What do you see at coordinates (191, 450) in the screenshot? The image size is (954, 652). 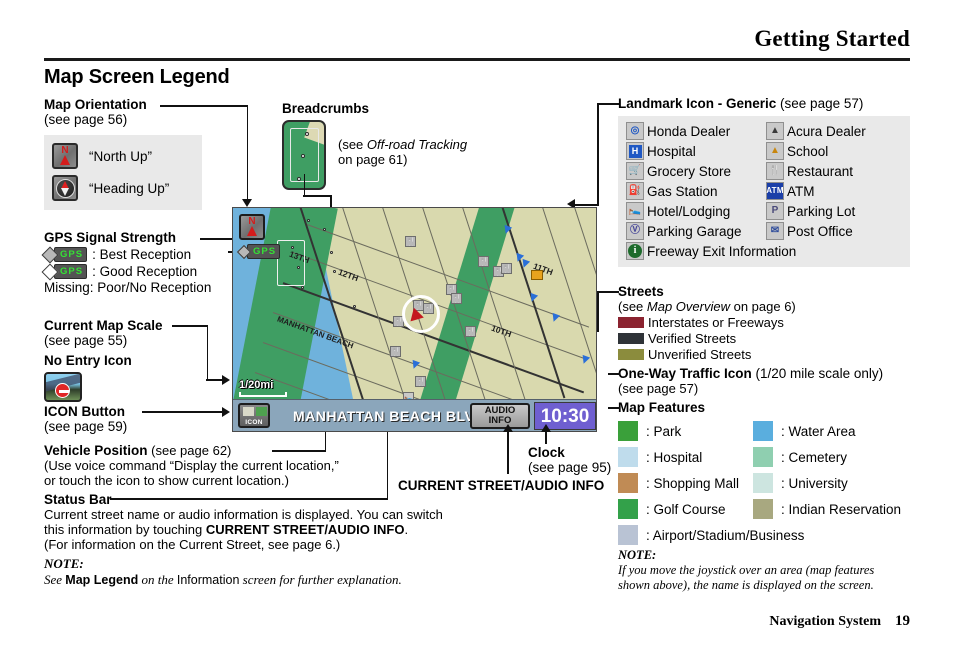 I see `vehicle-position-see: (see page 62)` at bounding box center [191, 450].